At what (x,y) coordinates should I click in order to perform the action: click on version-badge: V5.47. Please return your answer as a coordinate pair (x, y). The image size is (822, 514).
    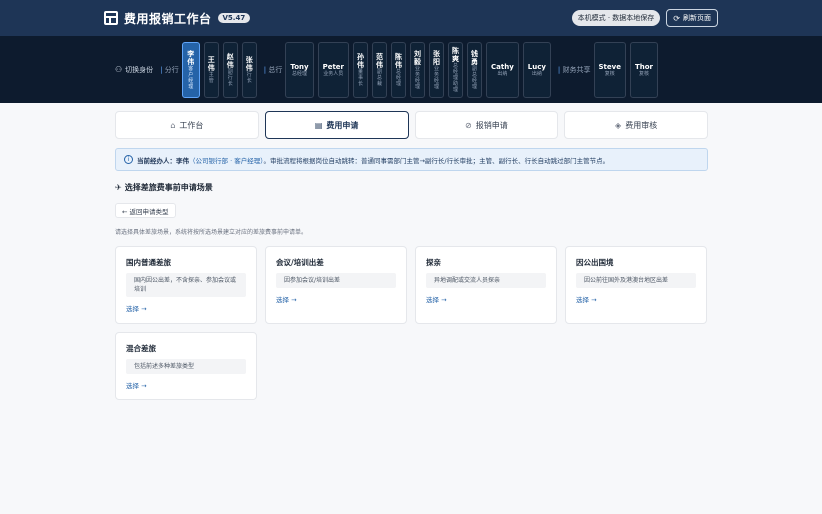
    Looking at the image, I should click on (234, 18).